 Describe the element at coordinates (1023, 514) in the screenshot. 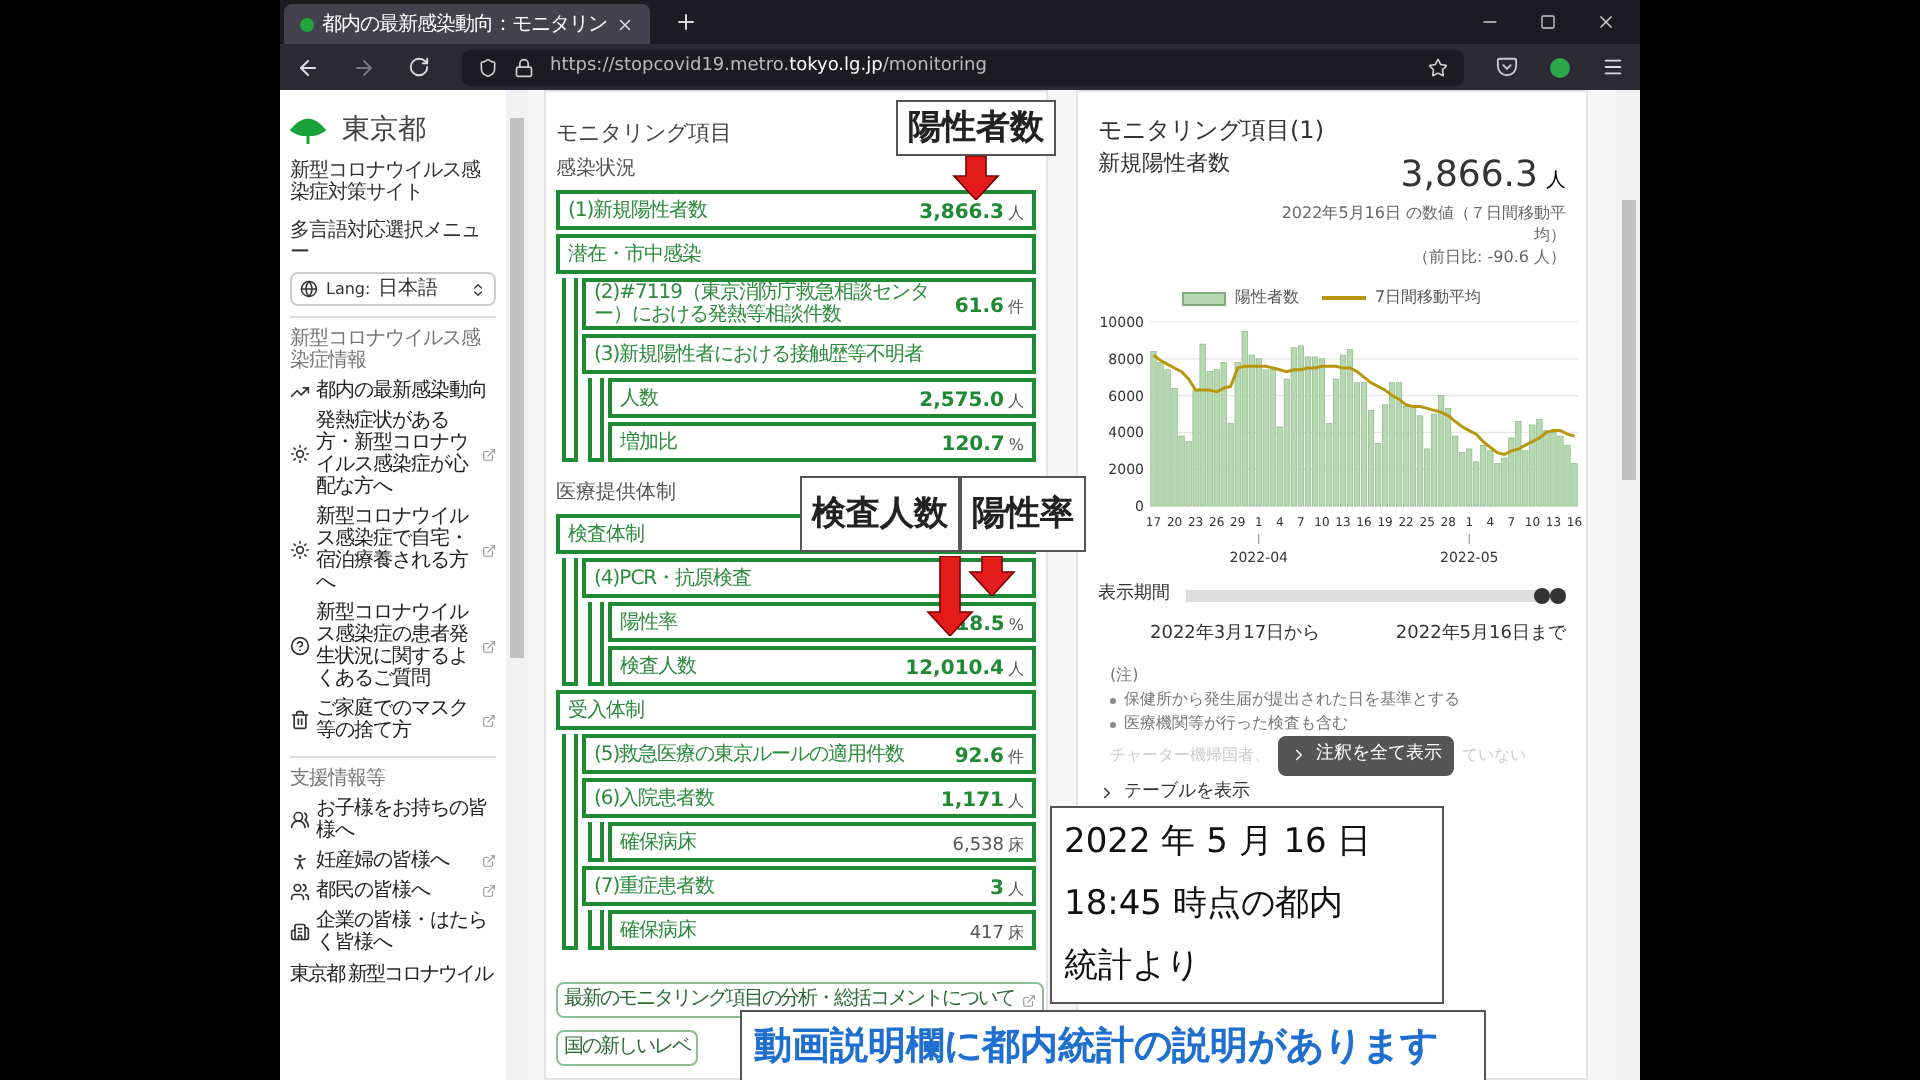

I see `callout-tooltip: 陽性率` at that location.